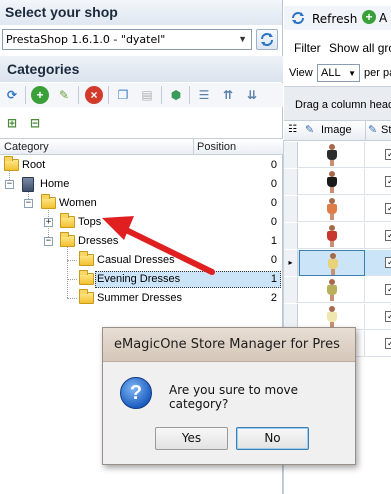 The width and height of the screenshot is (391, 494). I want to click on yes-button: Yes, so click(191, 438).